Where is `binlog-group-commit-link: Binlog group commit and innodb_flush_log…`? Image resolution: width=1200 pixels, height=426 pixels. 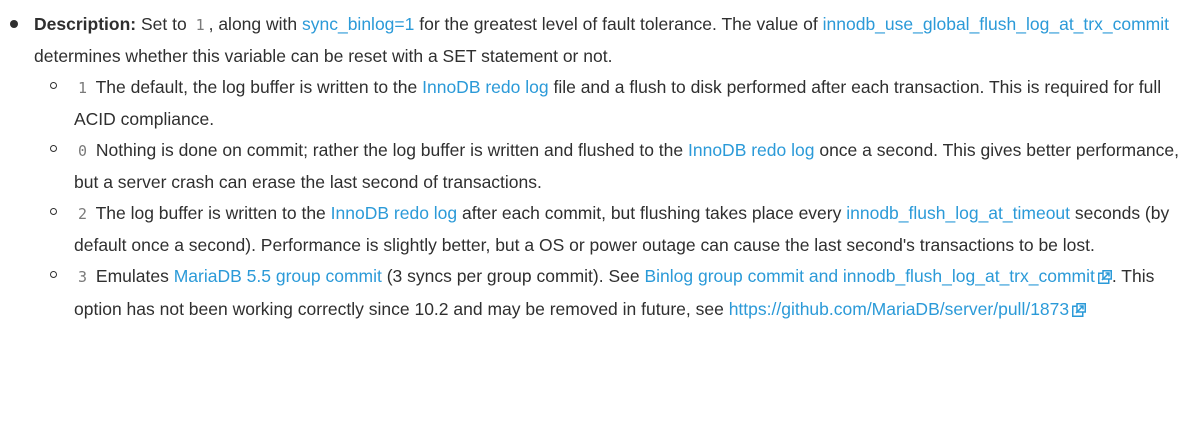 binlog-group-commit-link: Binlog group commit and innodb_flush_log… is located at coordinates (869, 276).